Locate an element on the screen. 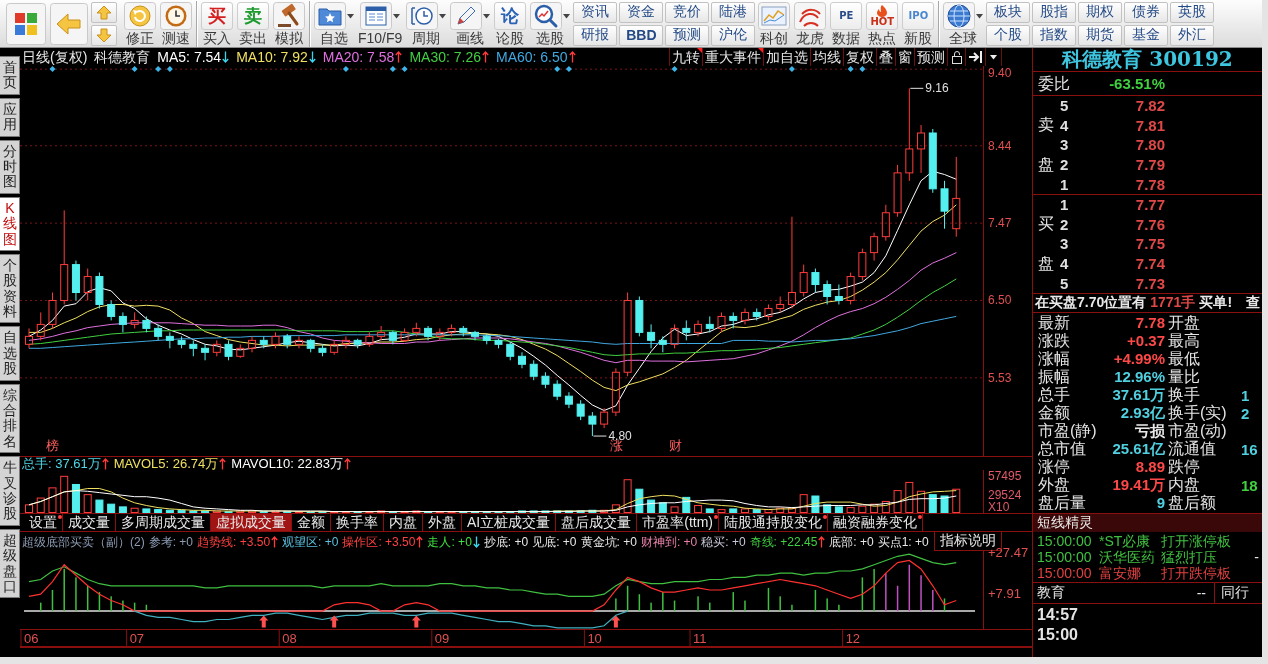 The width and height of the screenshot is (1268, 664). alert-event: 打开涨停板 is located at coordinates (1196, 540).